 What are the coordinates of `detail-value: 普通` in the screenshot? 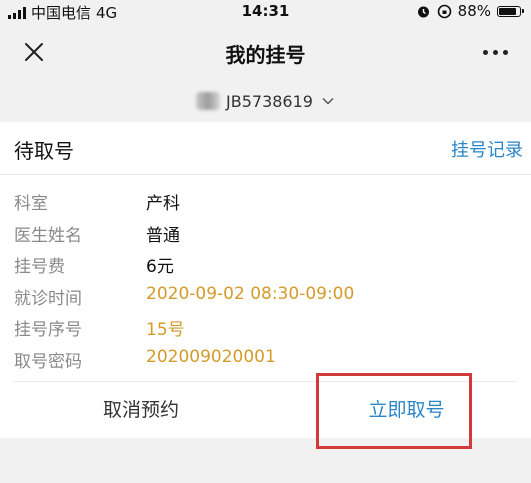 It's located at (163, 235).